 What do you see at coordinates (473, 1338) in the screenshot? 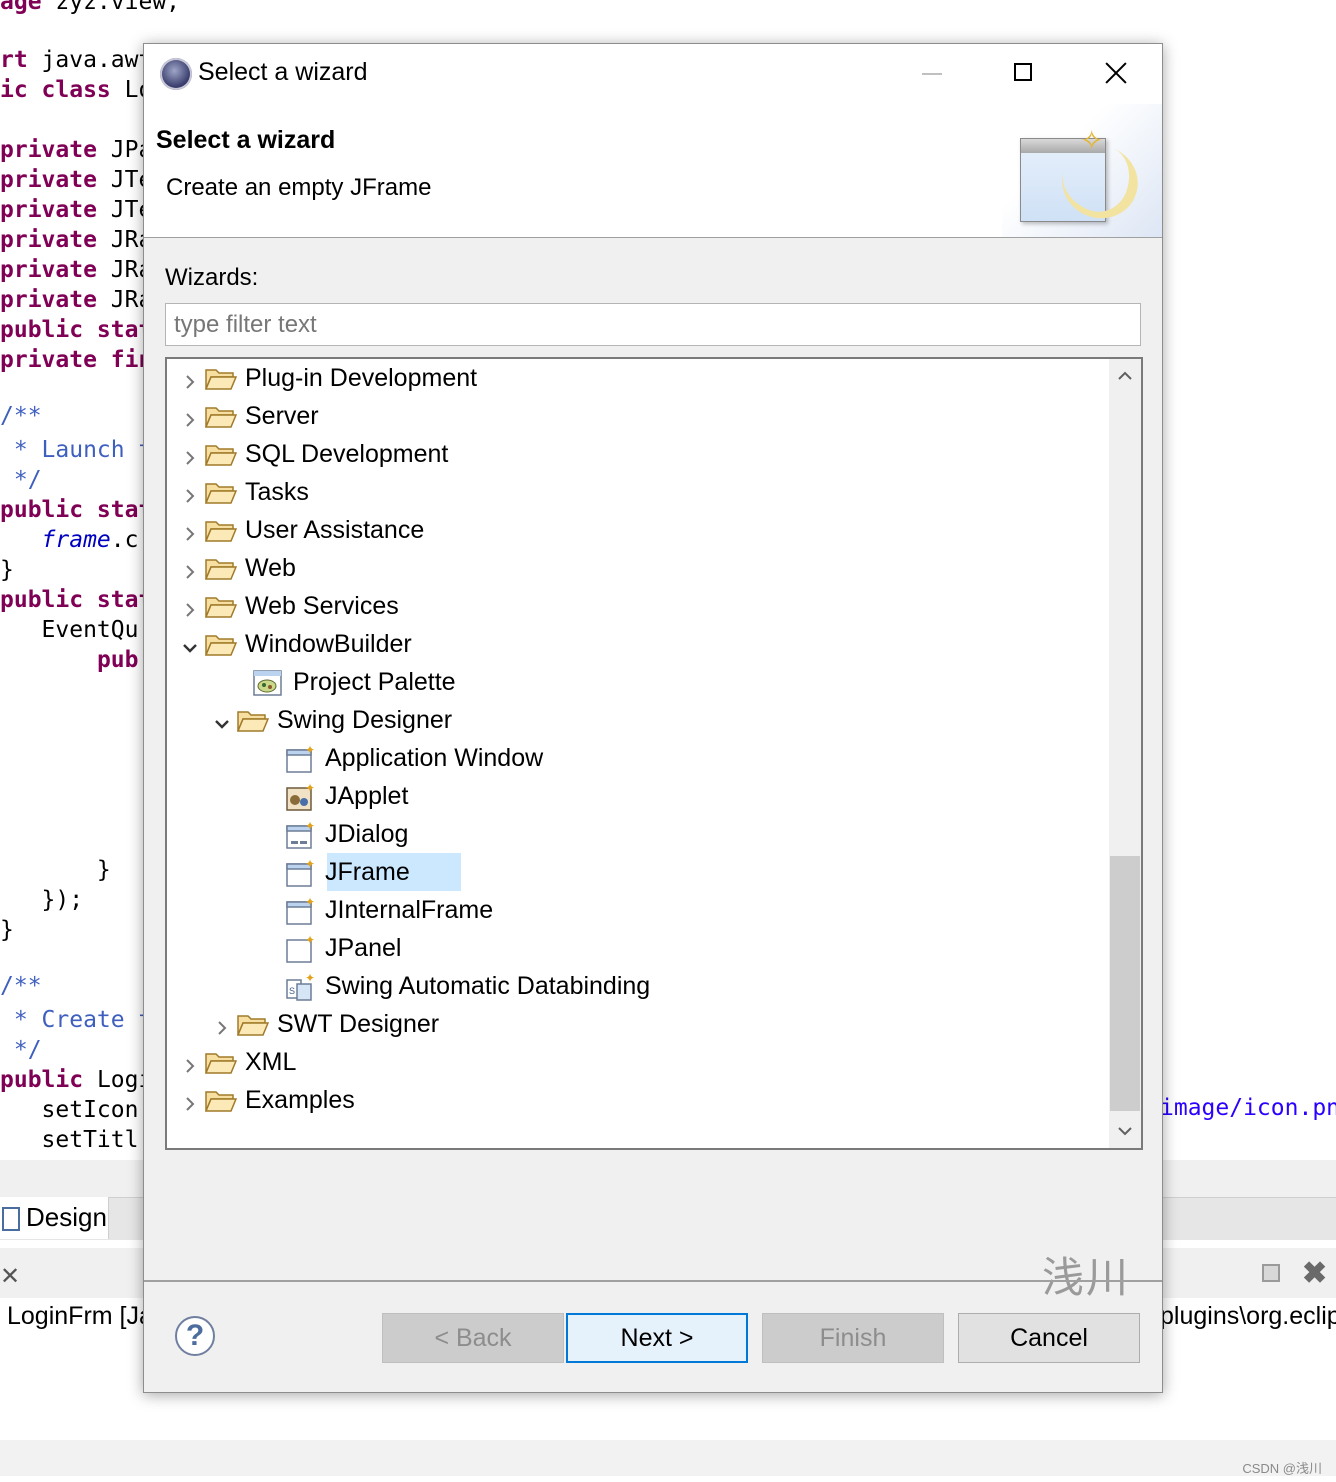
I see `back-button: < Back` at bounding box center [473, 1338].